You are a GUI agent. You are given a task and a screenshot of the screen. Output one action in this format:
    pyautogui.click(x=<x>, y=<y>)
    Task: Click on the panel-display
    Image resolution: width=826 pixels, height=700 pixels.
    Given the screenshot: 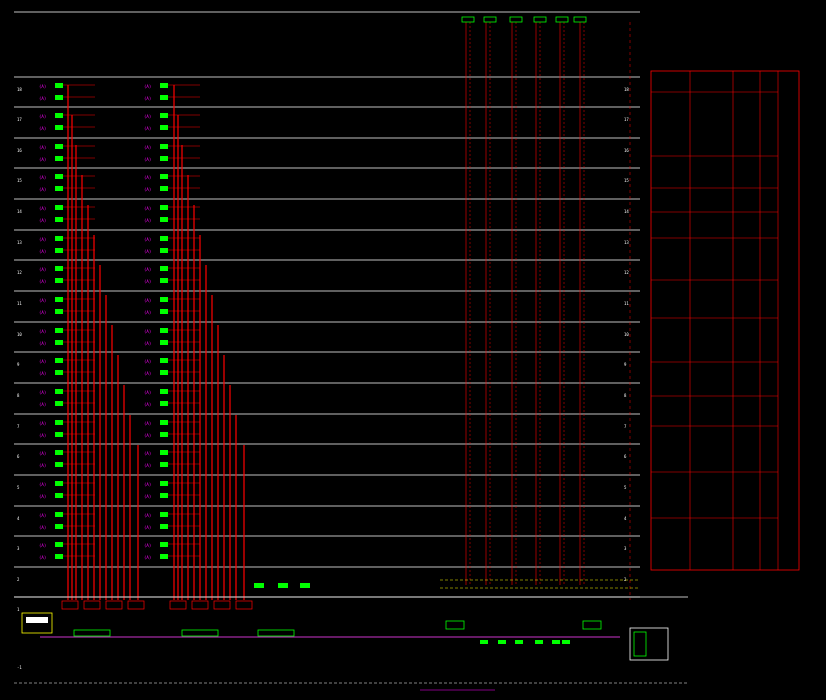 What is the action you would take?
    pyautogui.click(x=37, y=620)
    